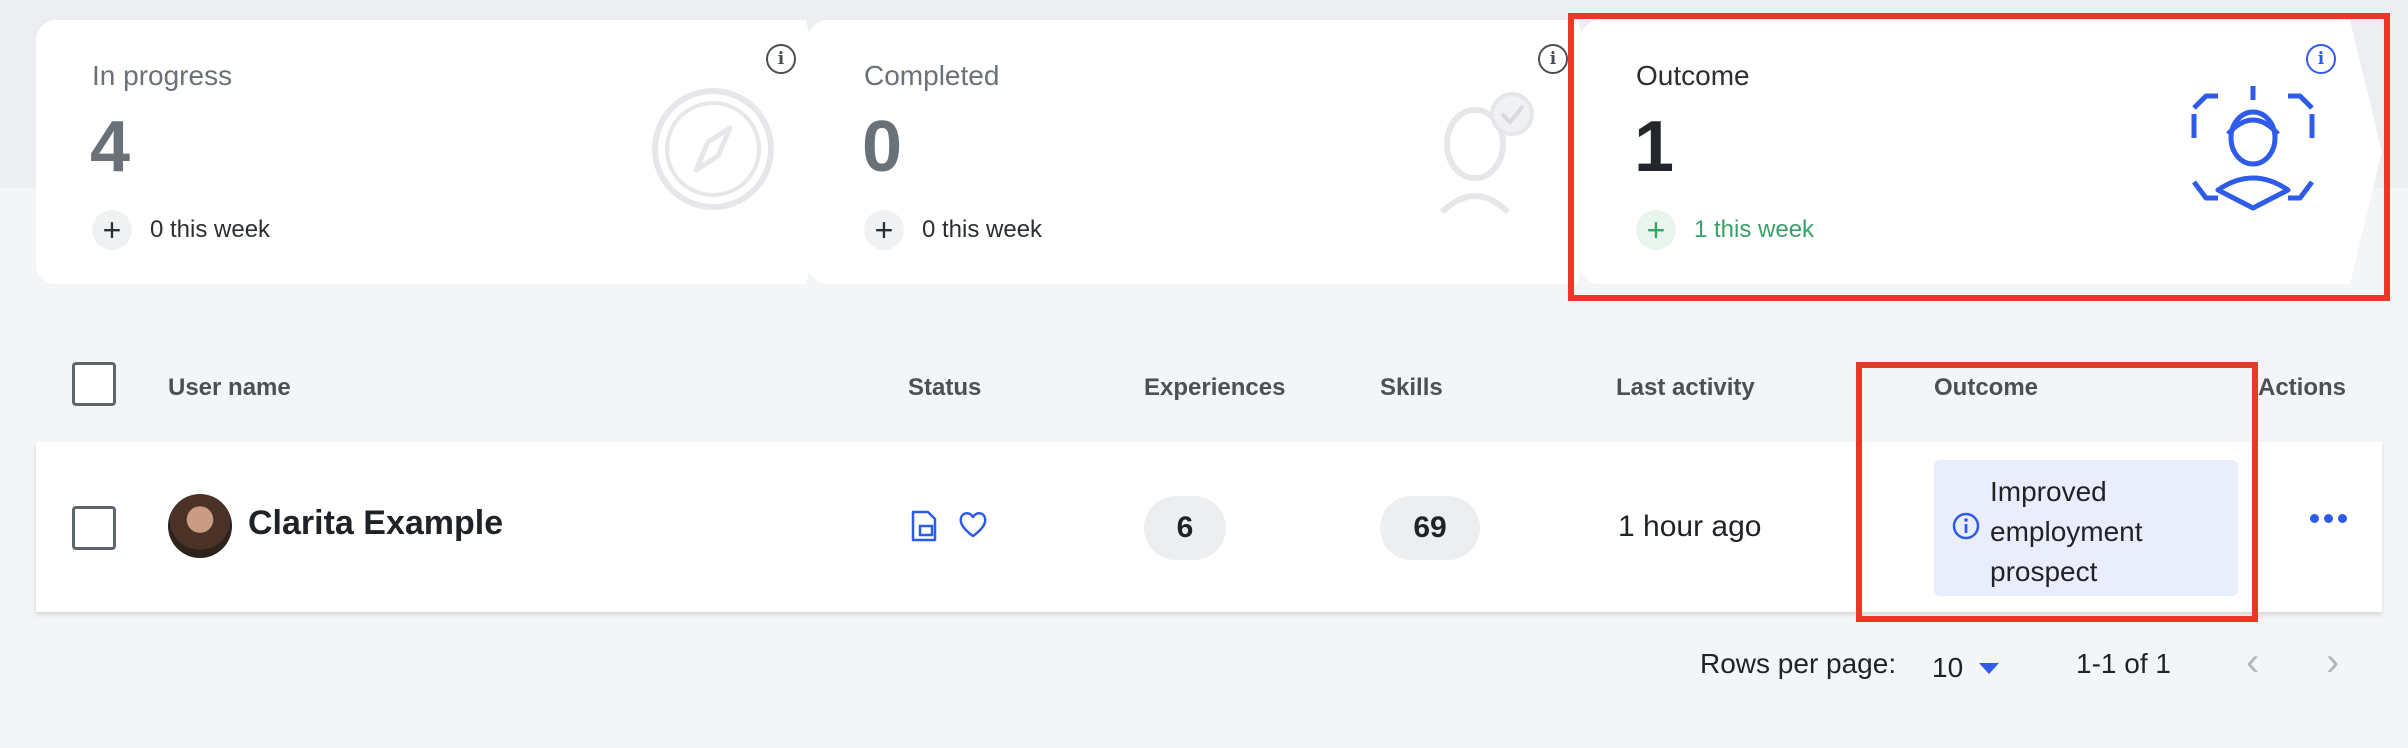  What do you see at coordinates (1430, 528) in the screenshot?
I see `skills-count: 69` at bounding box center [1430, 528].